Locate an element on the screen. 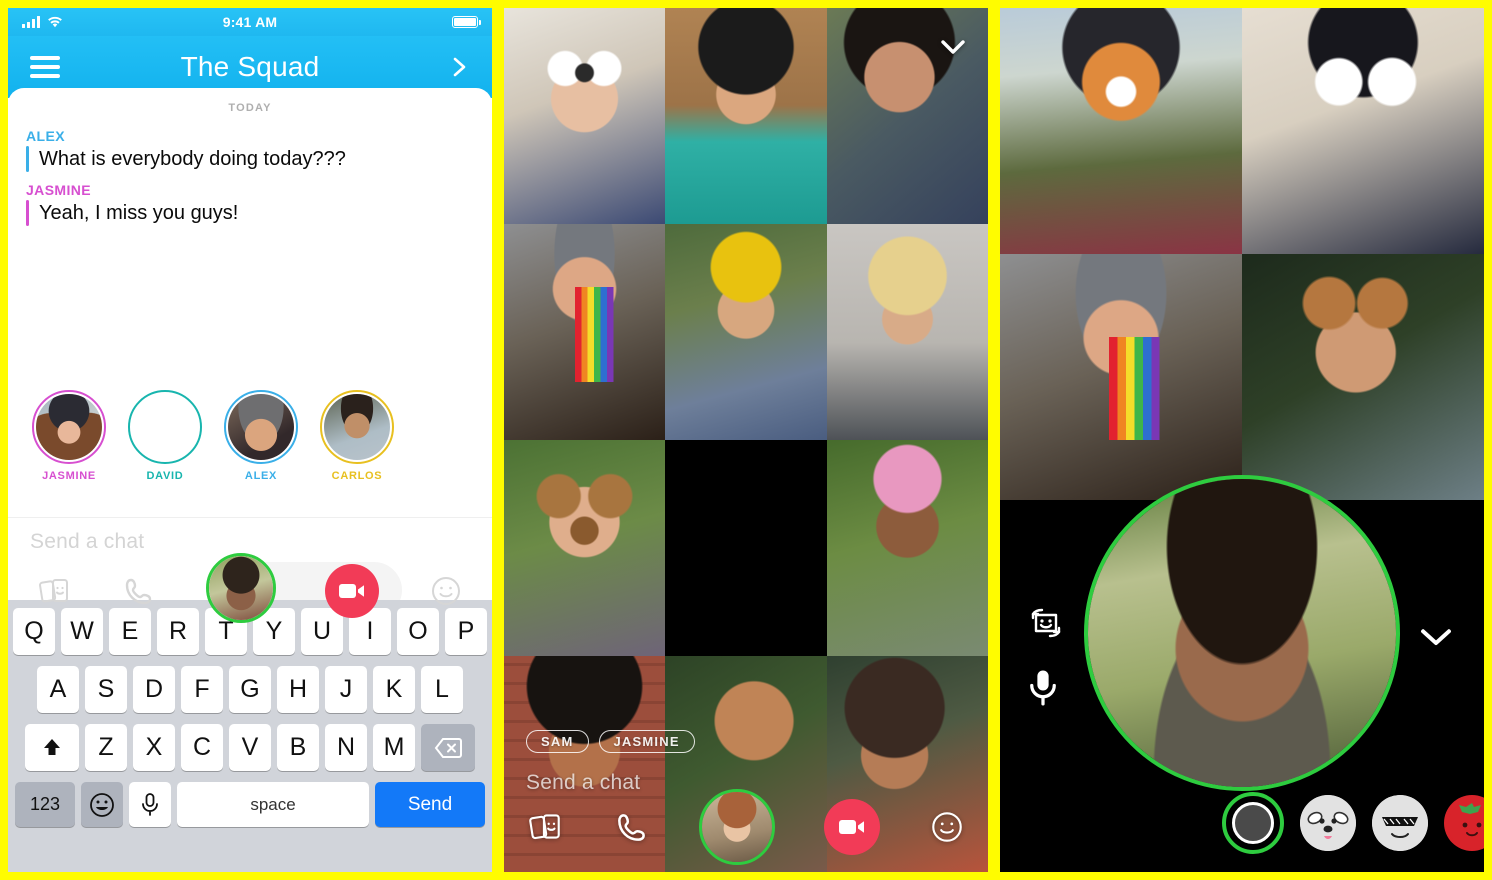  send-button: Send is located at coordinates (430, 804).